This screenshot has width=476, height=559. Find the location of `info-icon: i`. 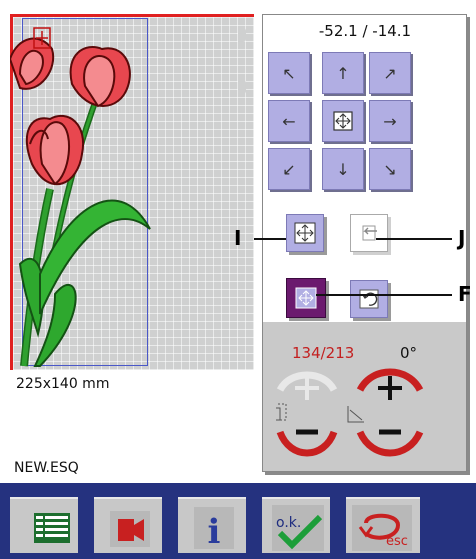

info-icon: i is located at coordinates (214, 528).